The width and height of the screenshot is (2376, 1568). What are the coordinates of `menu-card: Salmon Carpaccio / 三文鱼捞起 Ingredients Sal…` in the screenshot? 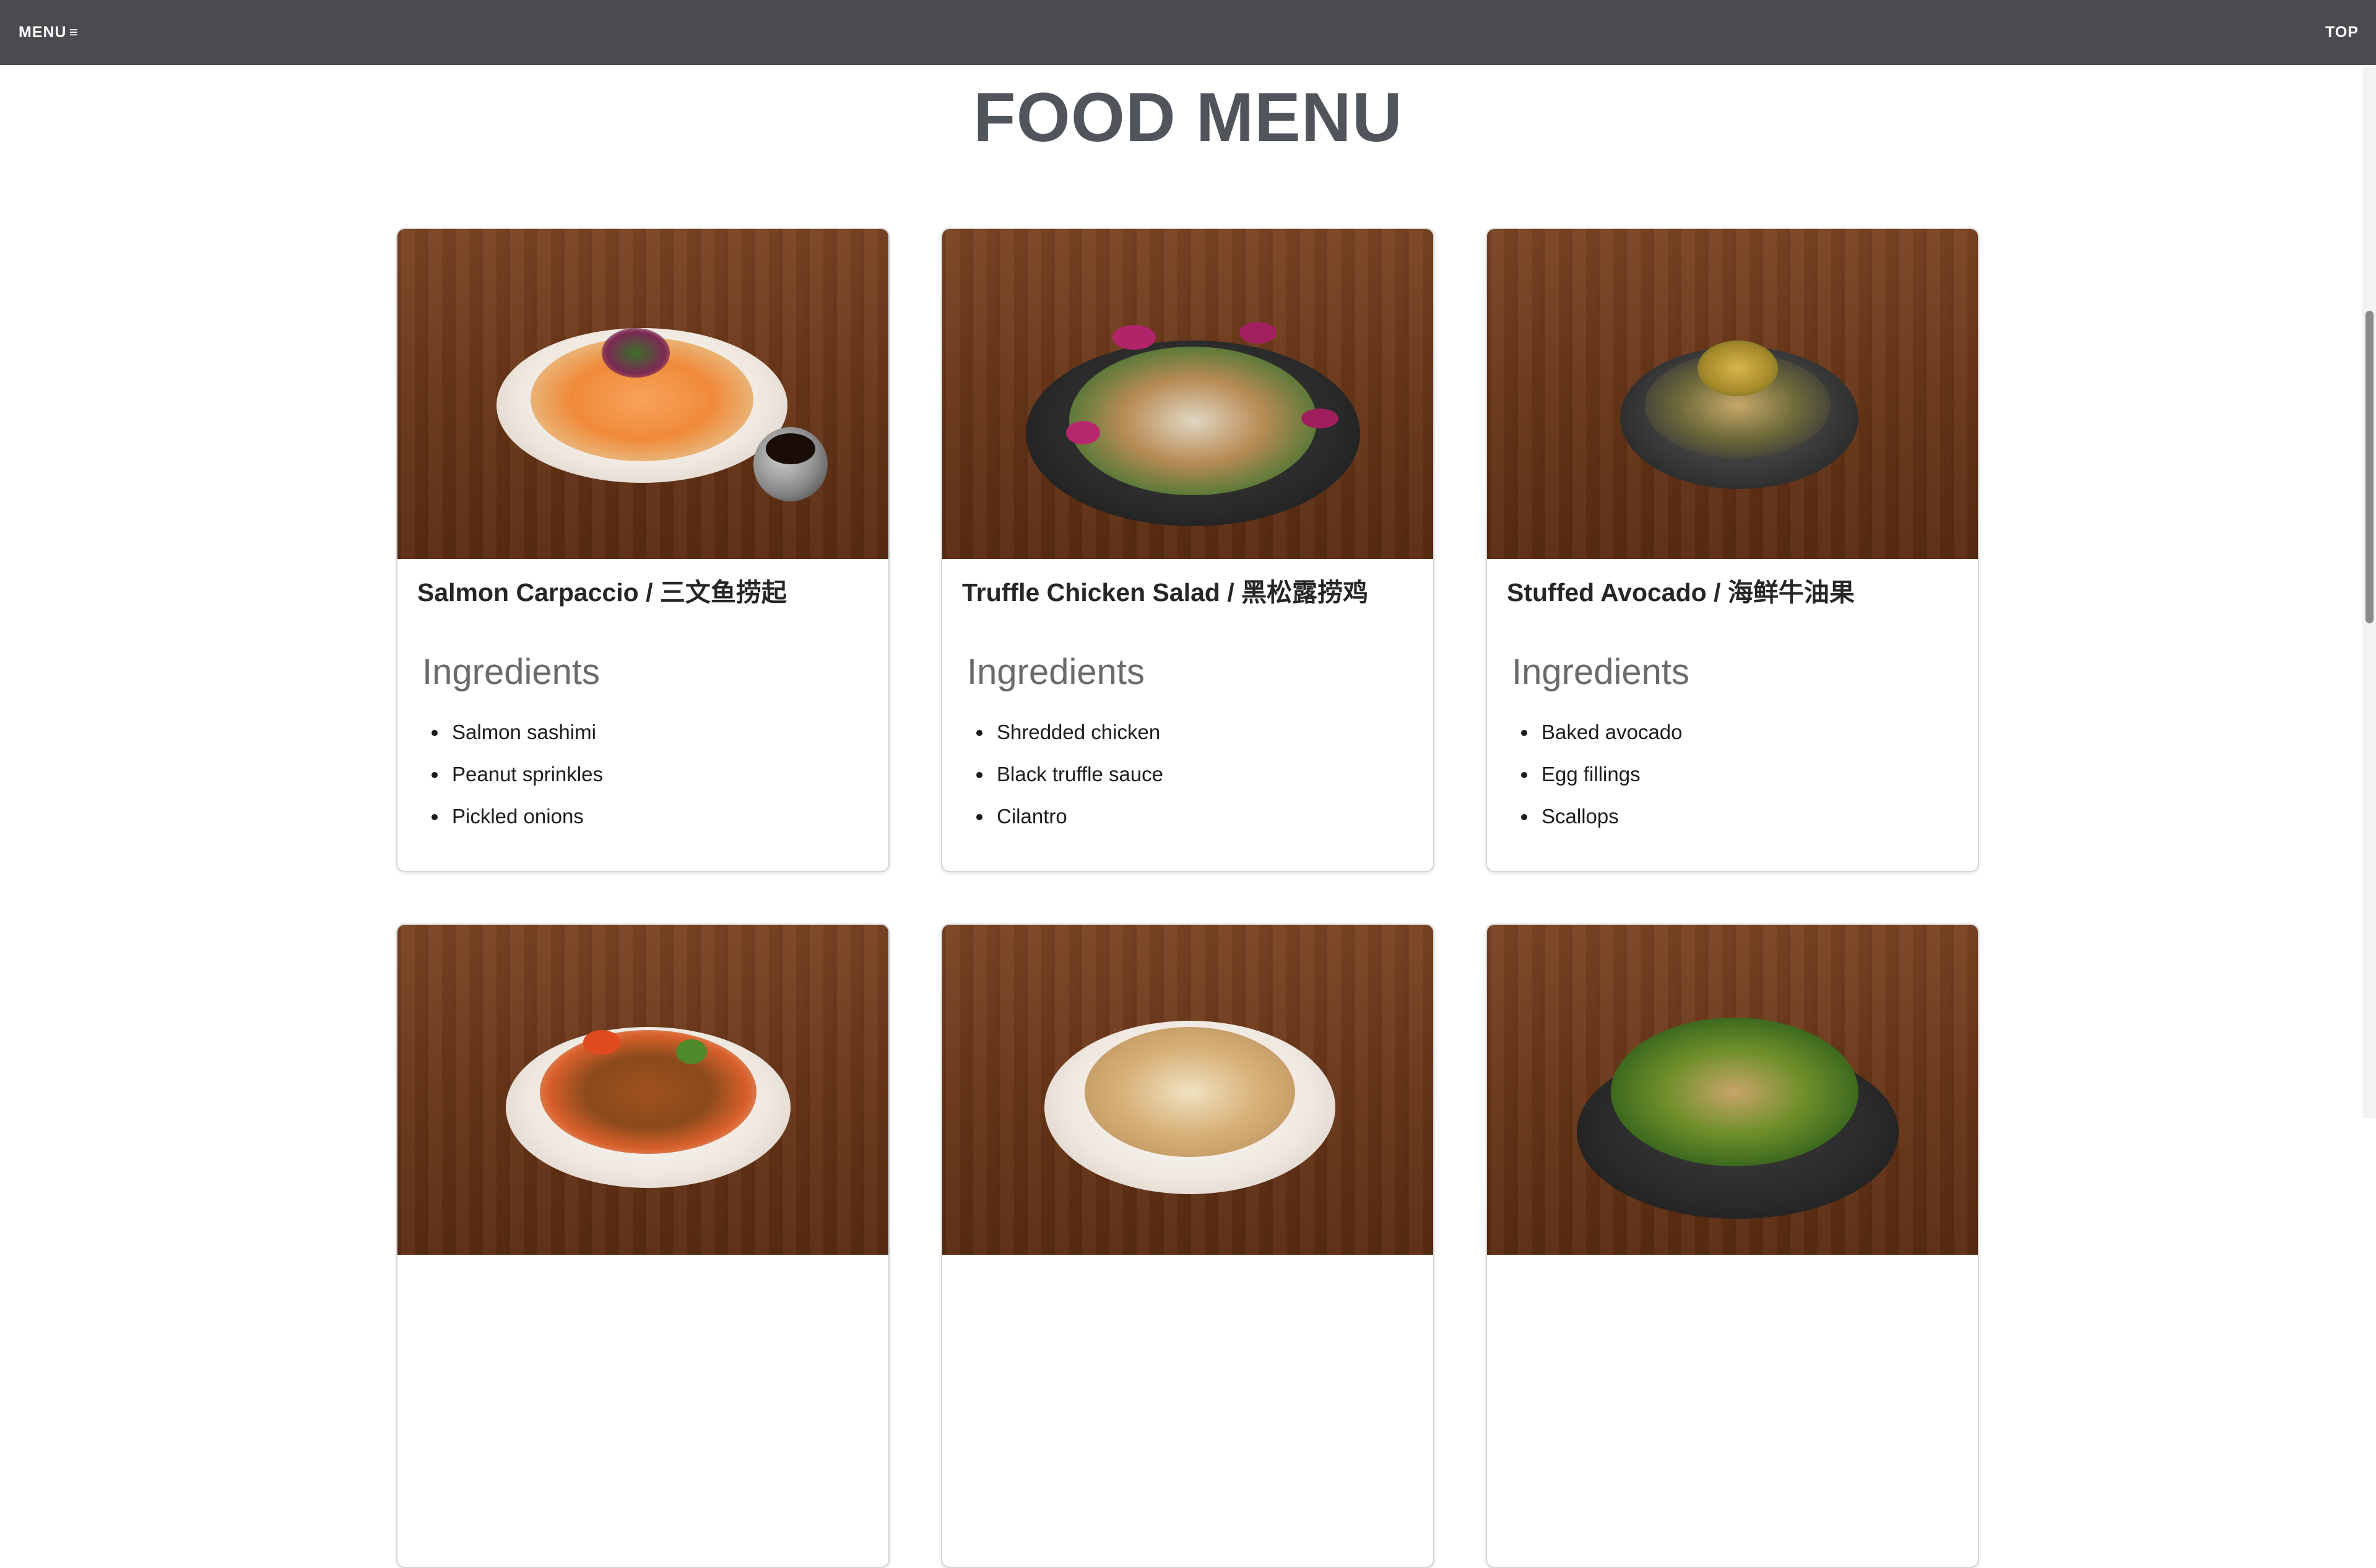 It's located at (643, 550).